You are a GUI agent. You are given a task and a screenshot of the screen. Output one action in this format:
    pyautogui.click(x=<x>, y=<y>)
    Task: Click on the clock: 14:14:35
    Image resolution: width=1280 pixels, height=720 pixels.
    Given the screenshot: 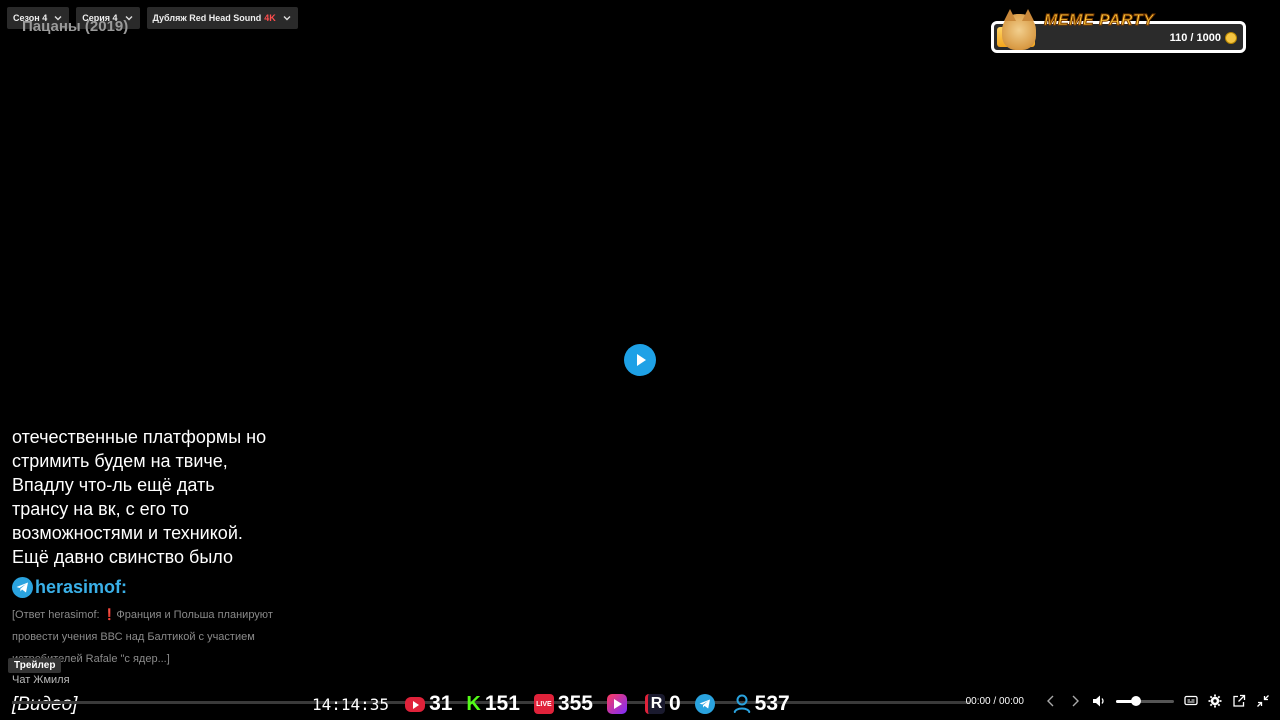 What is the action you would take?
    pyautogui.click(x=351, y=704)
    